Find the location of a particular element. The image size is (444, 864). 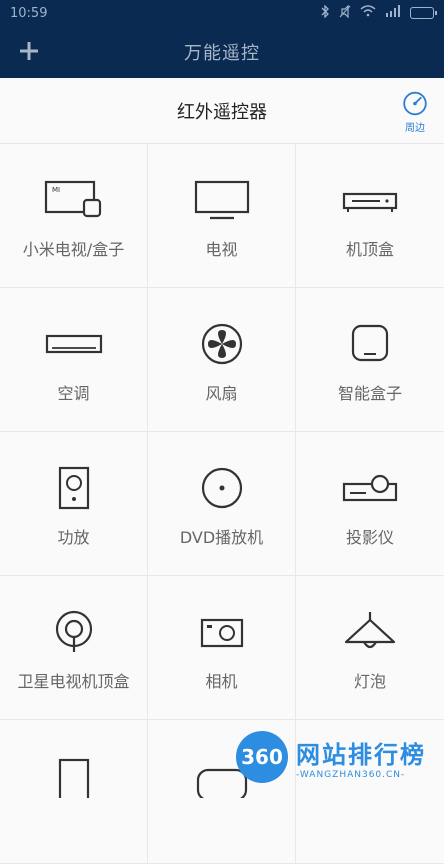

amplifier-icon is located at coordinates (73, 488).